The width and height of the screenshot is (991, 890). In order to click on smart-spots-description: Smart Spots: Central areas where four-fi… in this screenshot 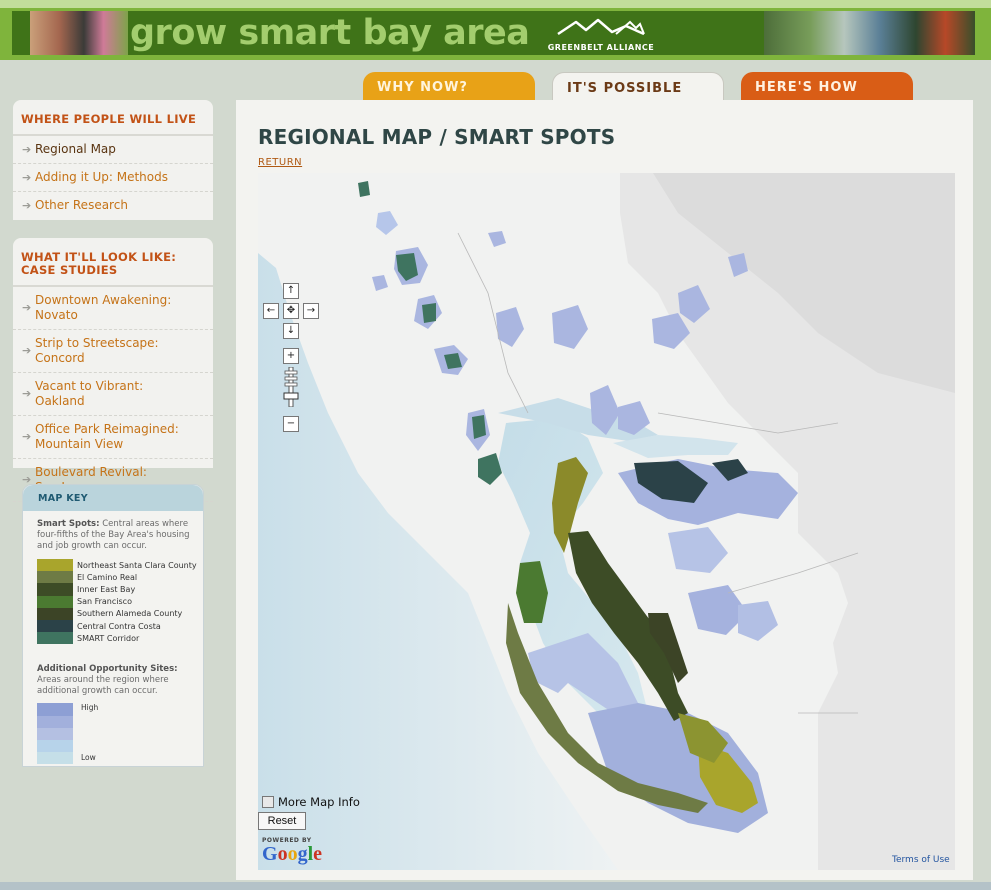, I will do `click(113, 531)`.